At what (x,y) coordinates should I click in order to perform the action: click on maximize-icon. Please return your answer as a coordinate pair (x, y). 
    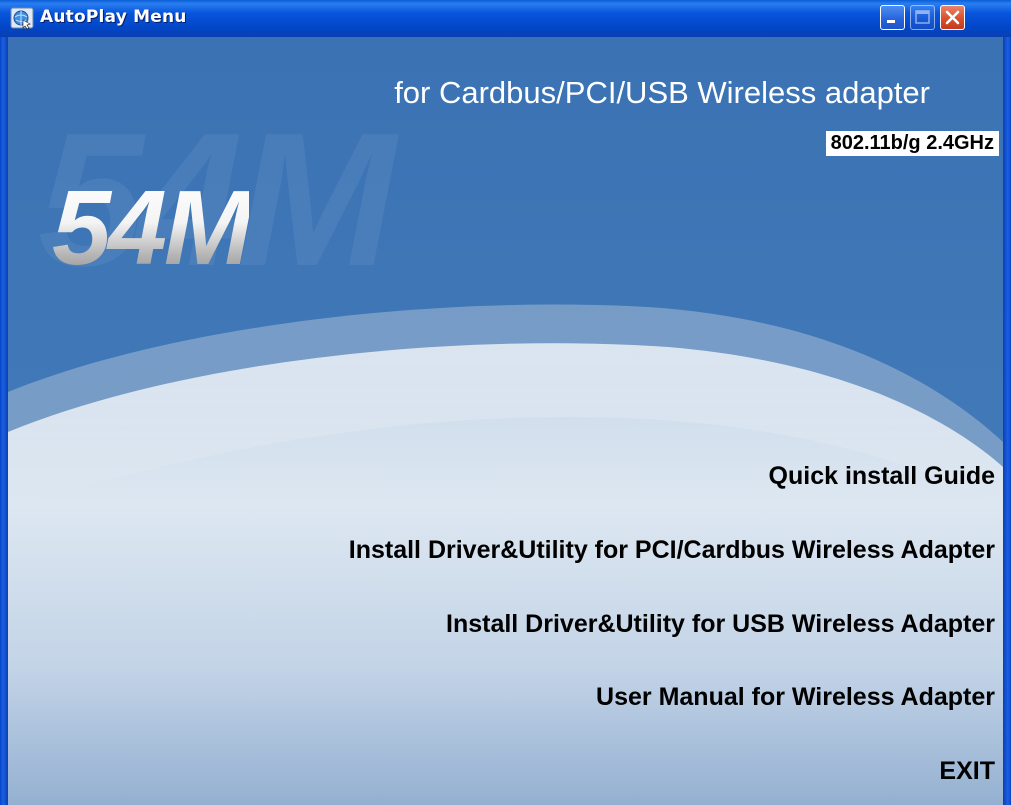
    Looking at the image, I should click on (922, 17).